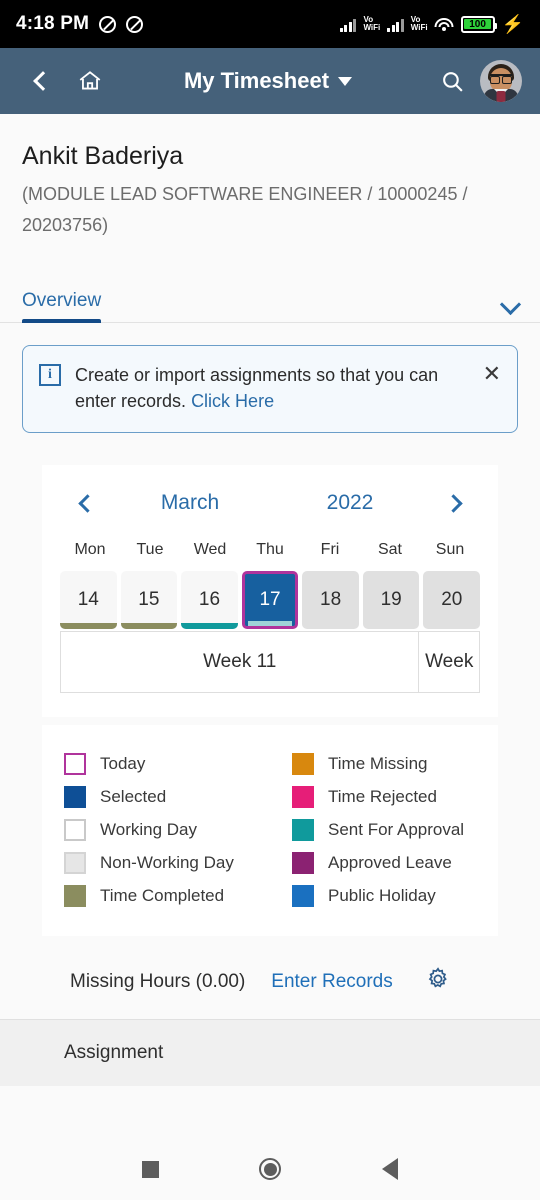 This screenshot has width=540, height=1200. What do you see at coordinates (62, 306) in the screenshot?
I see `tab-overview: Overview` at bounding box center [62, 306].